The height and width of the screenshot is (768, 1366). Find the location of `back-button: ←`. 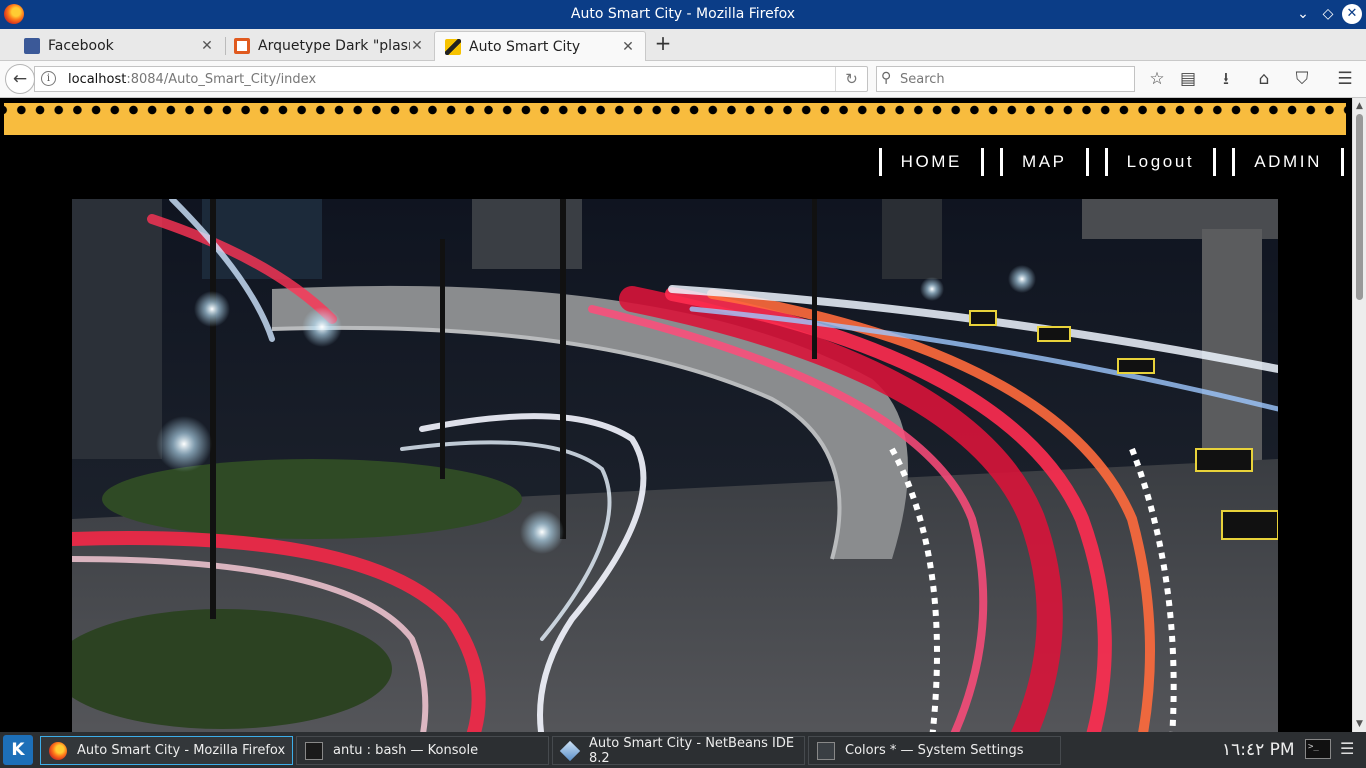

back-button: ← is located at coordinates (20, 79).